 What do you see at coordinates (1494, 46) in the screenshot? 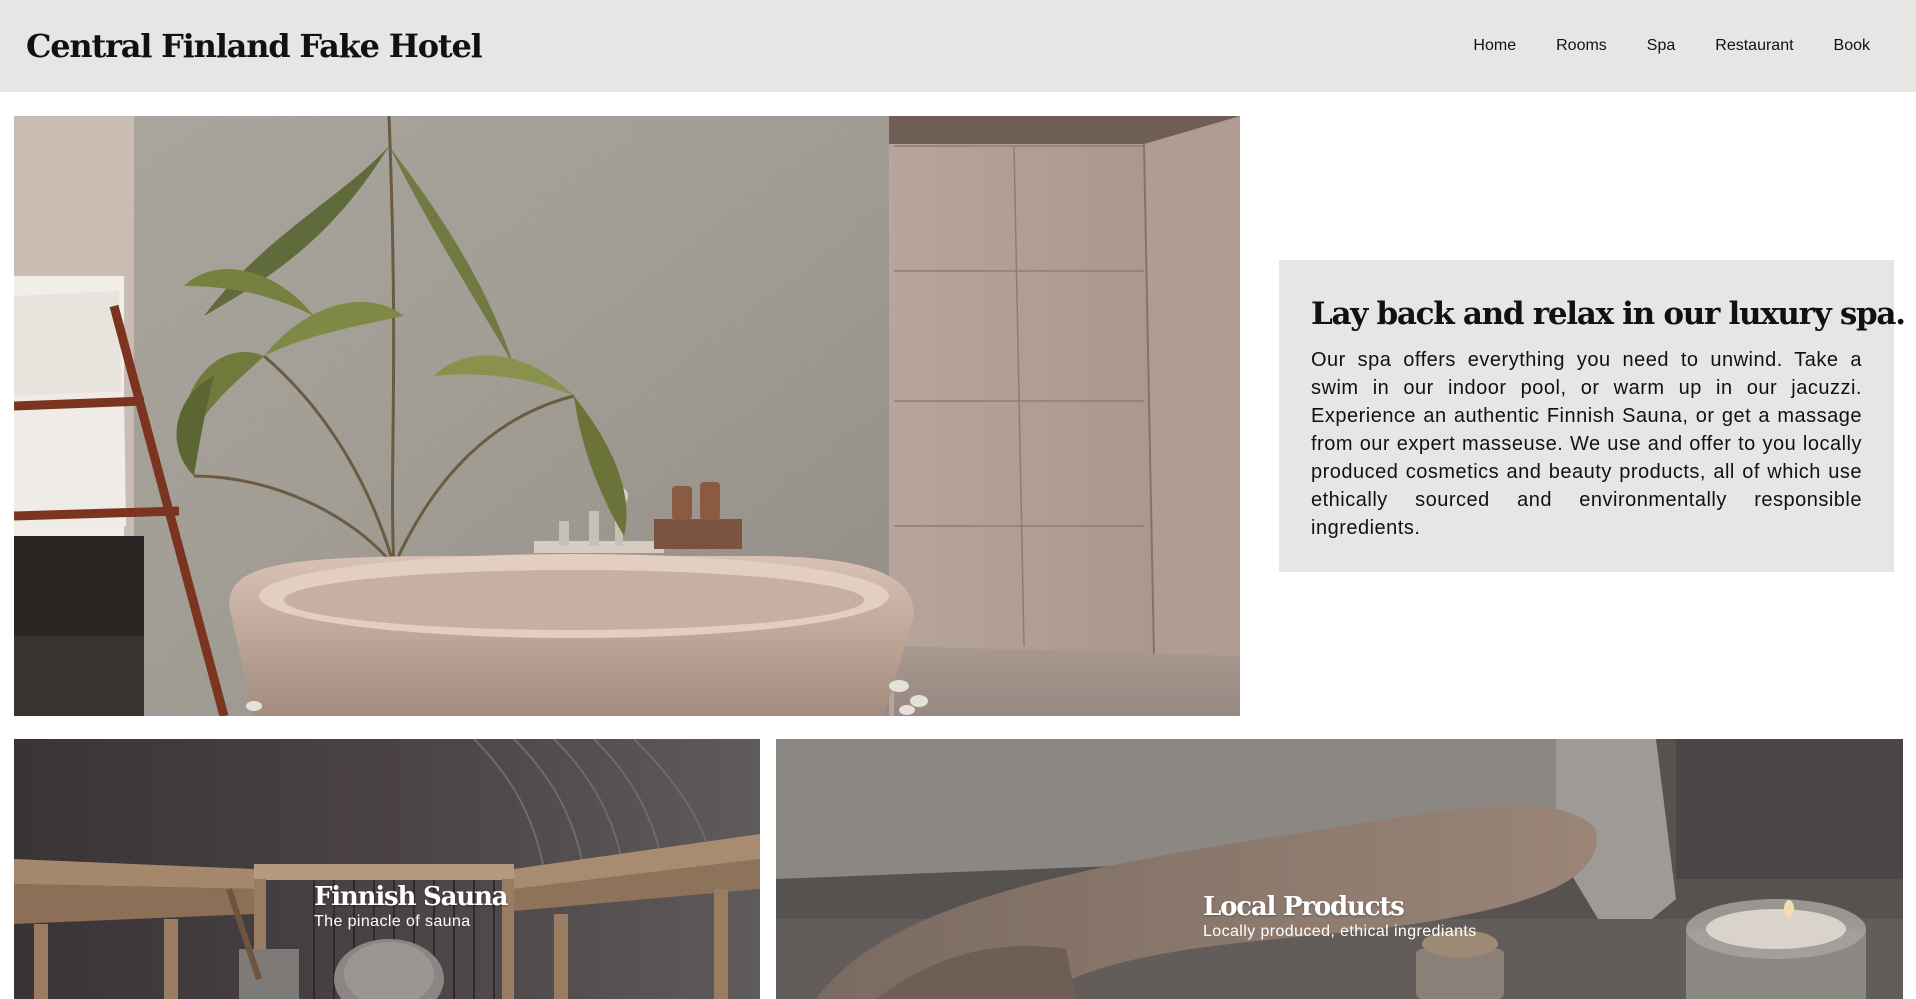
I see `nav-link-home: Home` at bounding box center [1494, 46].